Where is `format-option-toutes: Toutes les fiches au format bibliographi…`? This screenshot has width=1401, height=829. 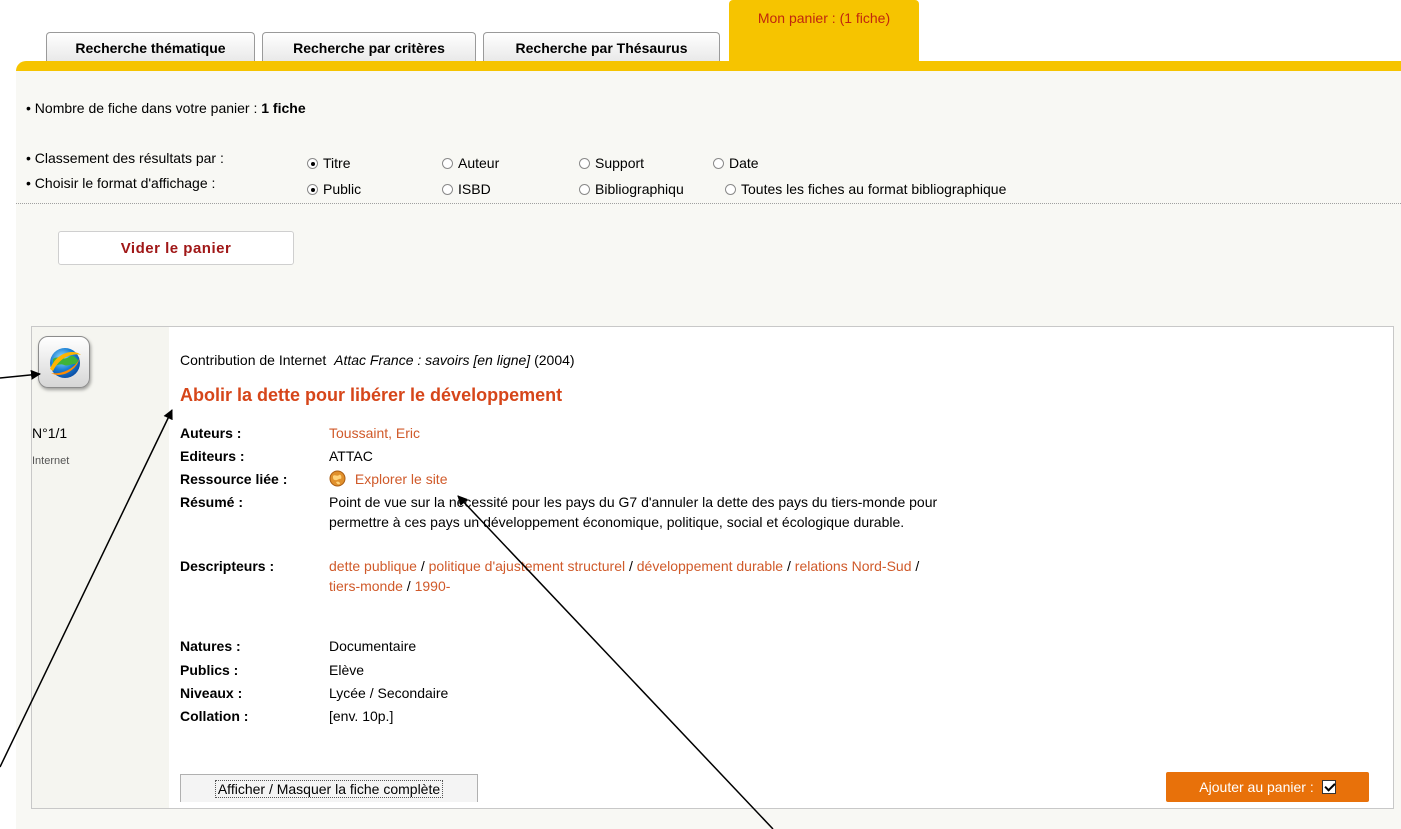 format-option-toutes: Toutes les fiches au format bibliographi… is located at coordinates (865, 189).